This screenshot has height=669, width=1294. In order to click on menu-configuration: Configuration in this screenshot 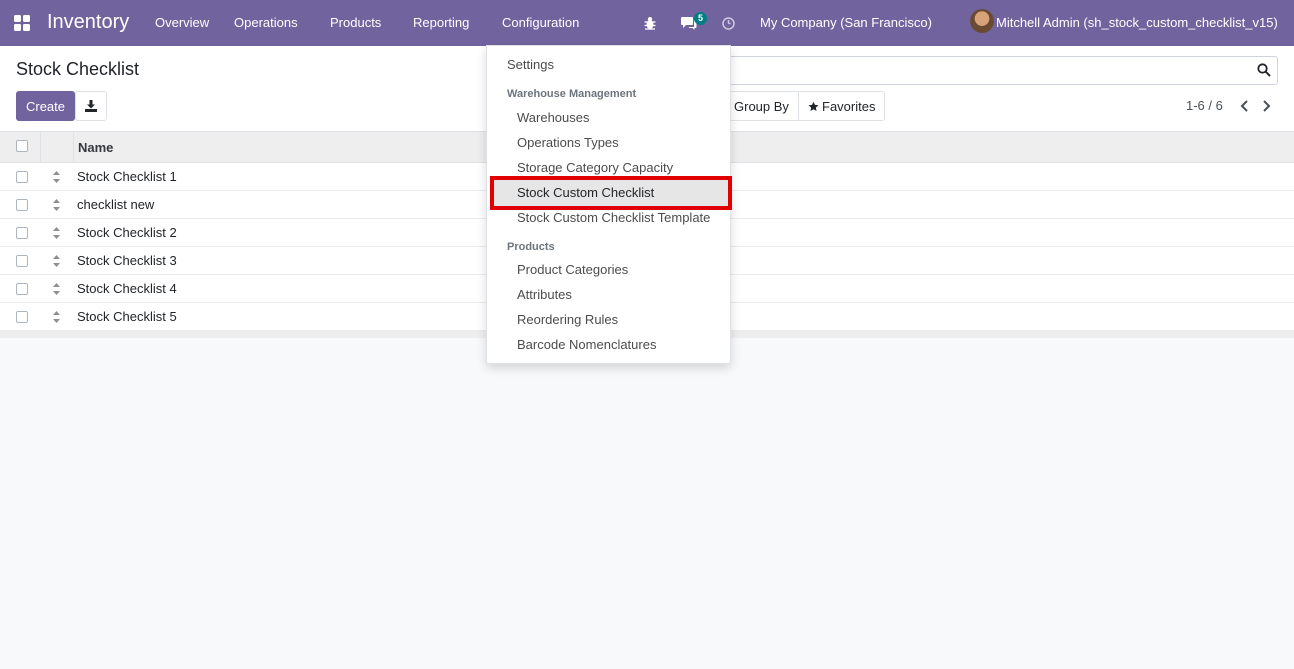, I will do `click(540, 22)`.